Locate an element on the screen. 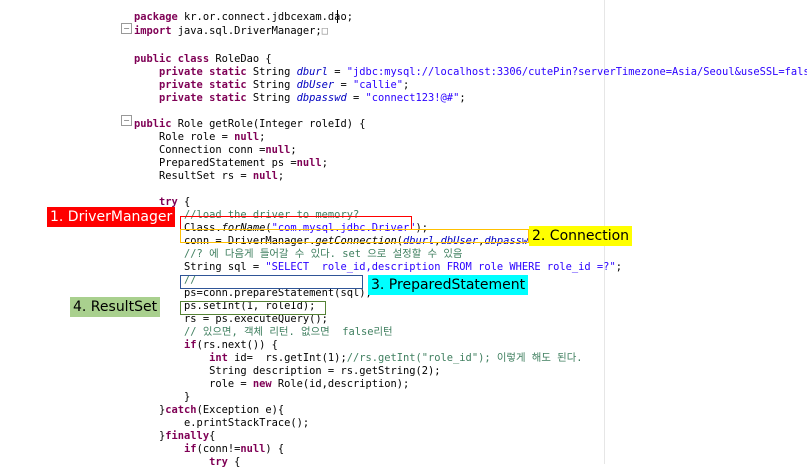 The height and width of the screenshot is (469, 807). code-token: public class is located at coordinates (175, 59).